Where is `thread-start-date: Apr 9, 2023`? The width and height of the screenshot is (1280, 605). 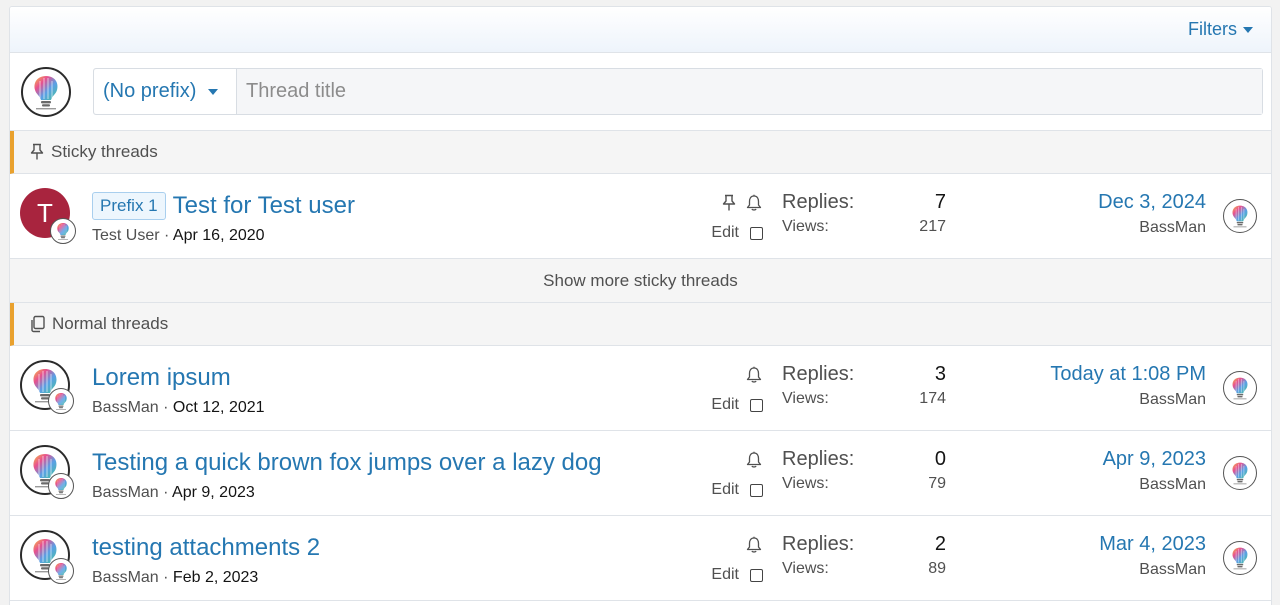
thread-start-date: Apr 9, 2023 is located at coordinates (213, 492).